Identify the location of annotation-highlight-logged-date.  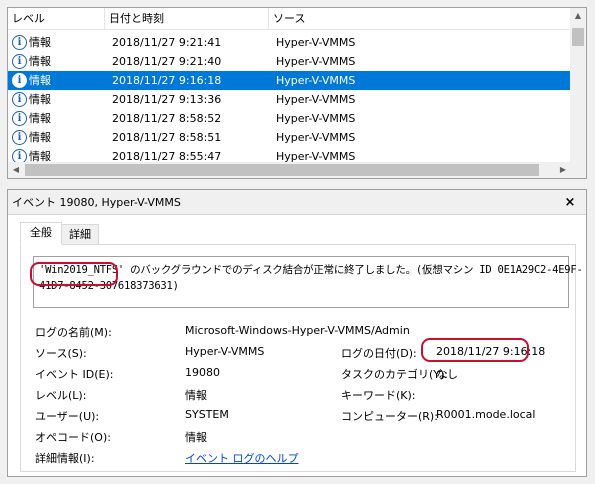
(475, 350).